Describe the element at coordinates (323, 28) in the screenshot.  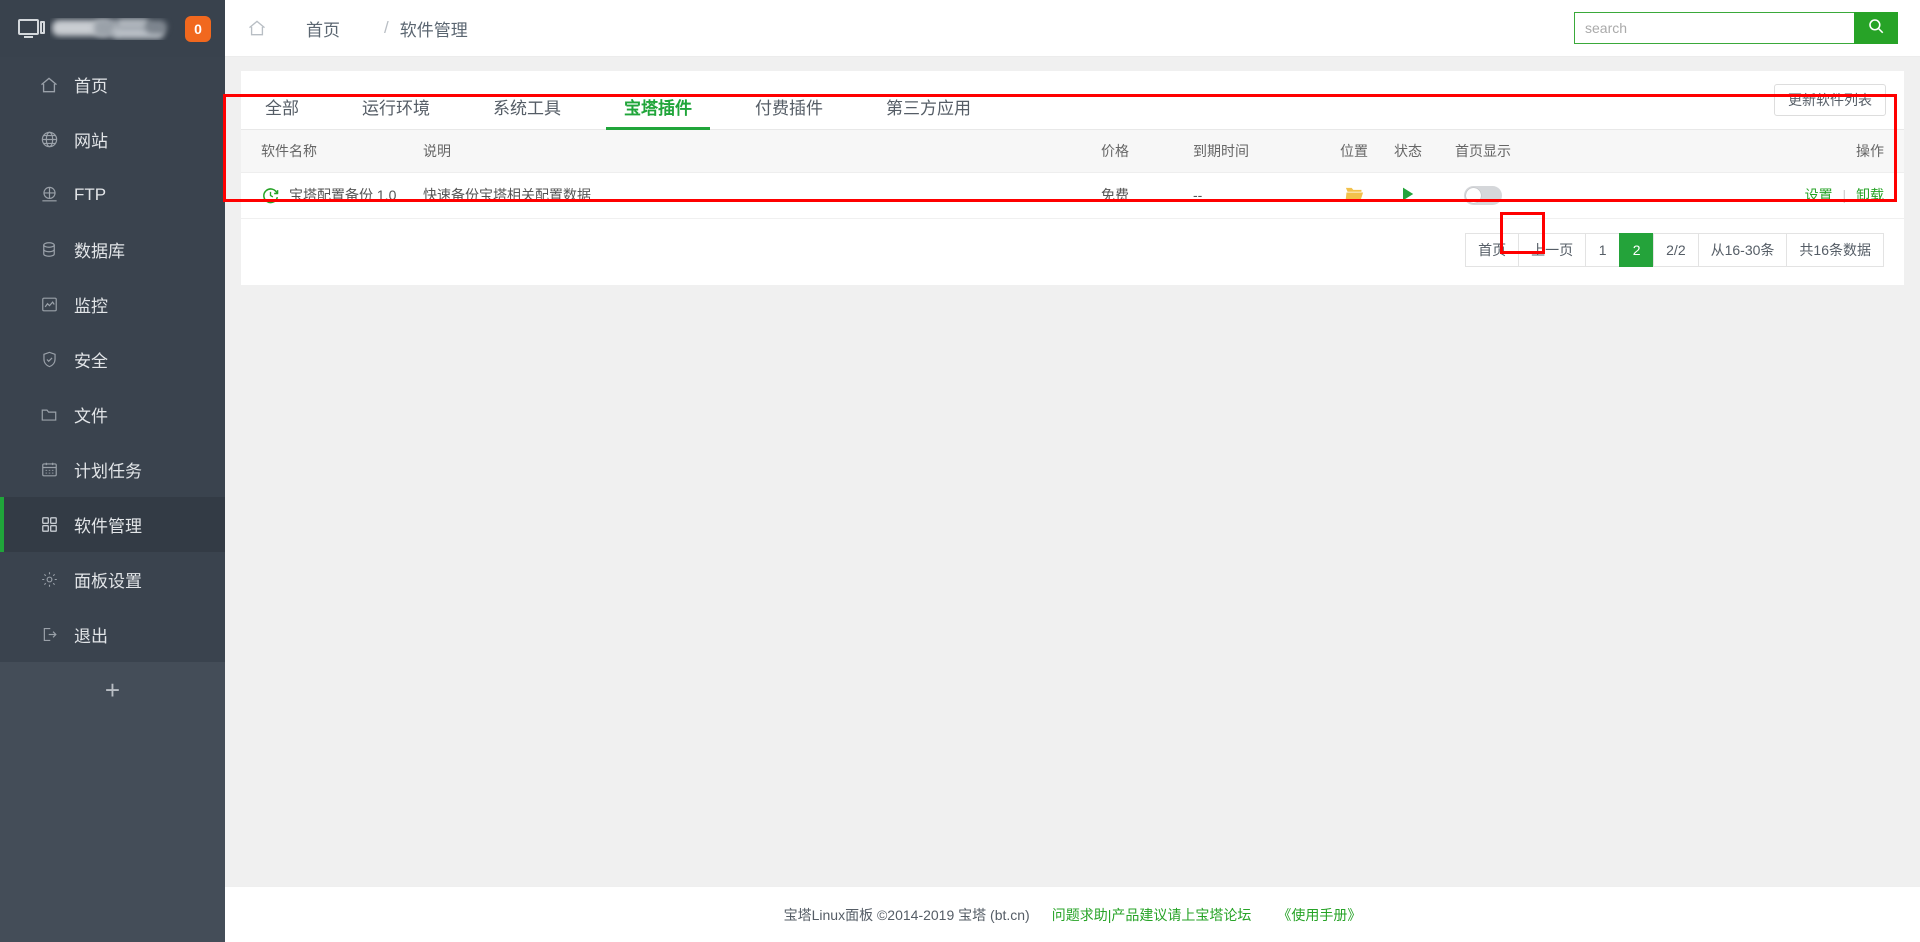
I see `breadcrumb-home: 首页` at that location.